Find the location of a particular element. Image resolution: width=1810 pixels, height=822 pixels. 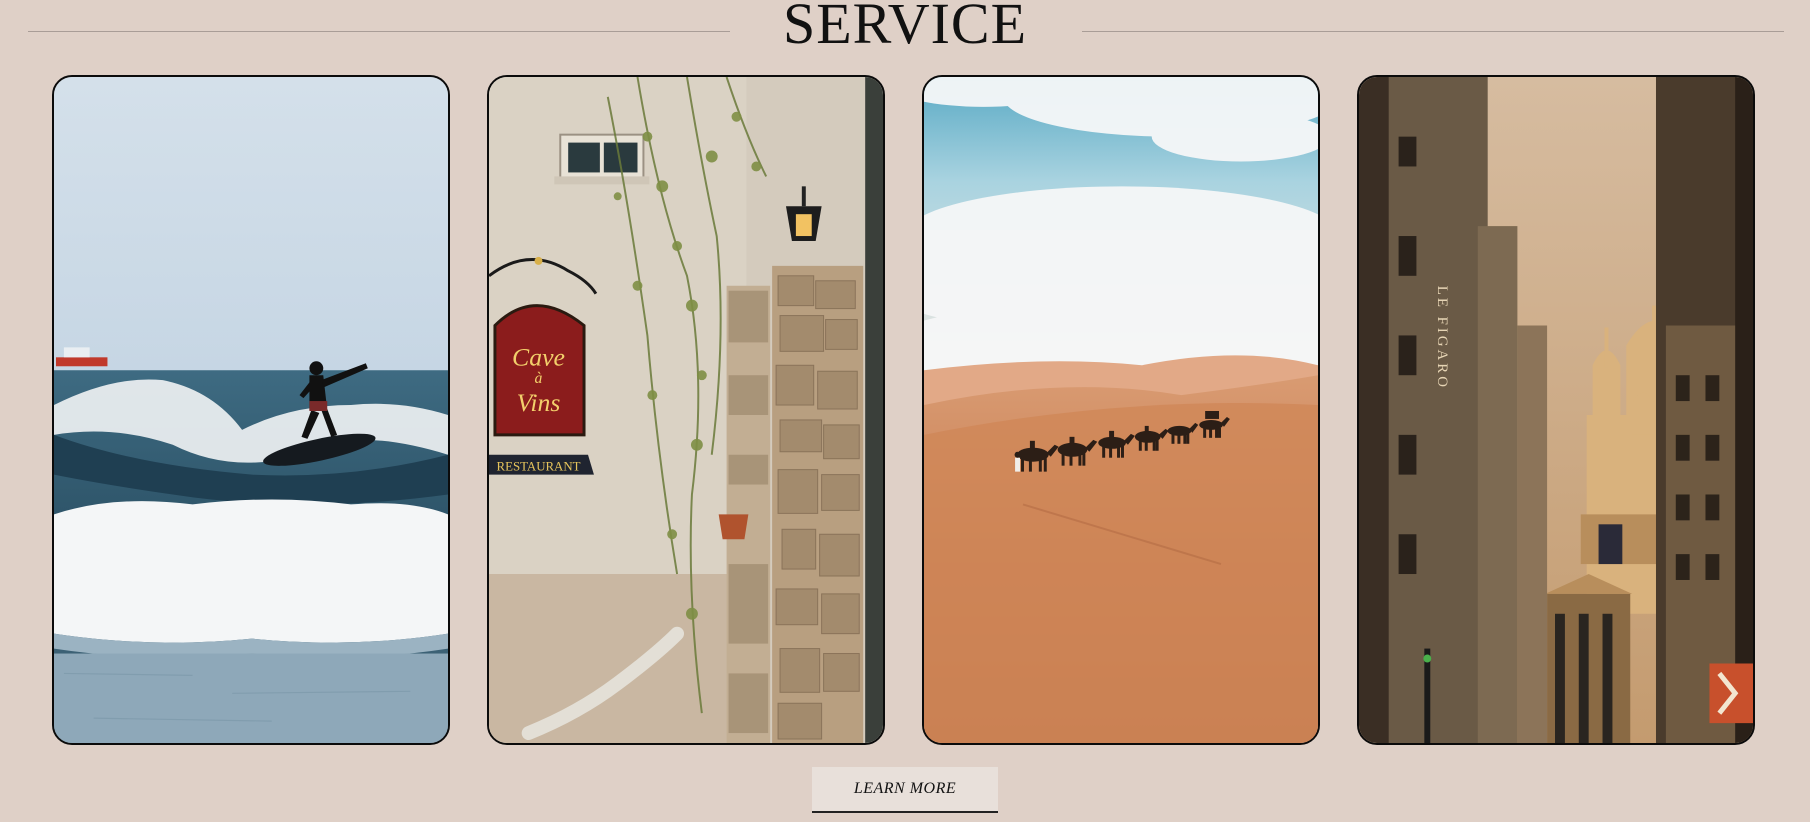

learn-more-button: LEARN MORE is located at coordinates (905, 790).